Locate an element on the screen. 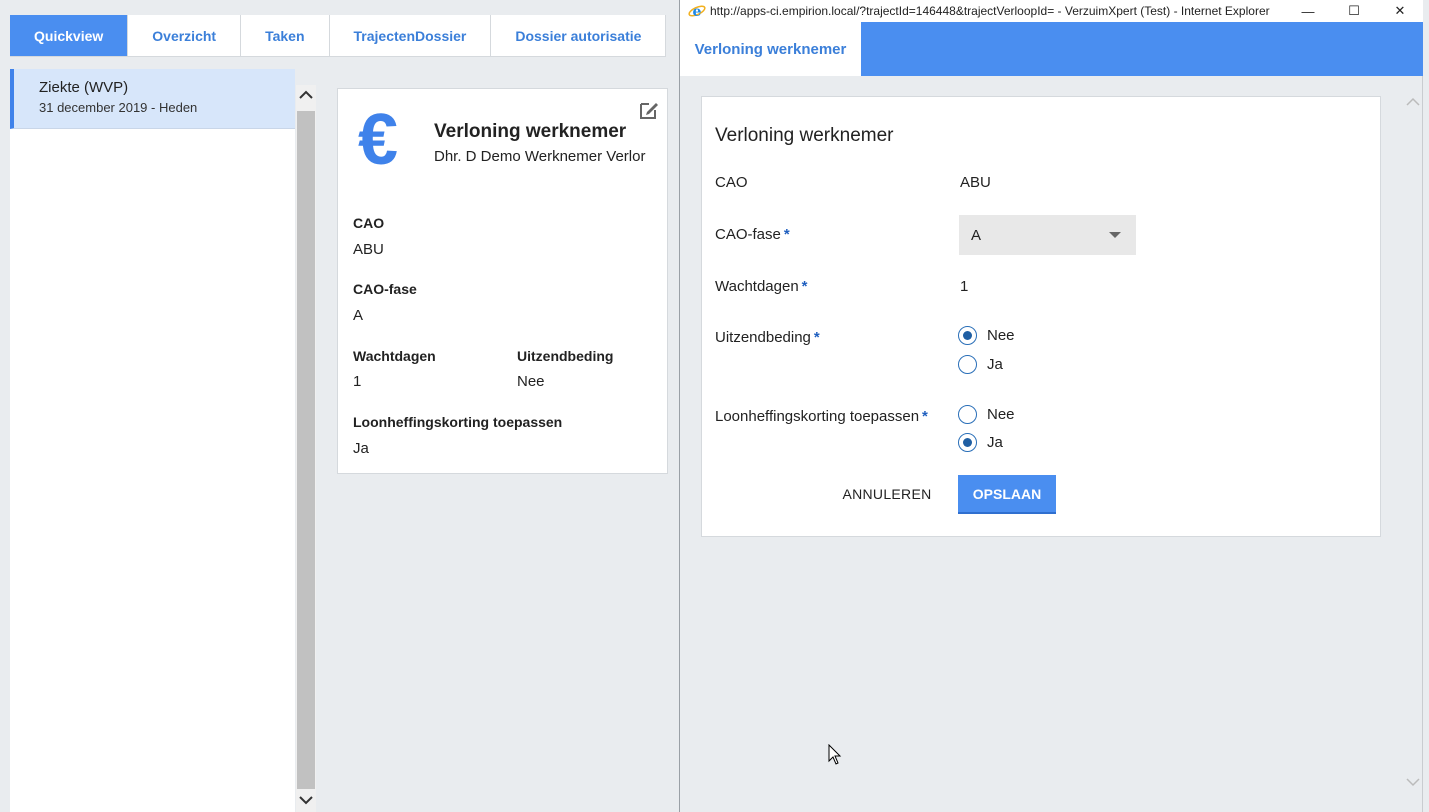 This screenshot has height=812, width=1429. tab-verloning-werknemer: Verloning werknemer is located at coordinates (770, 49).